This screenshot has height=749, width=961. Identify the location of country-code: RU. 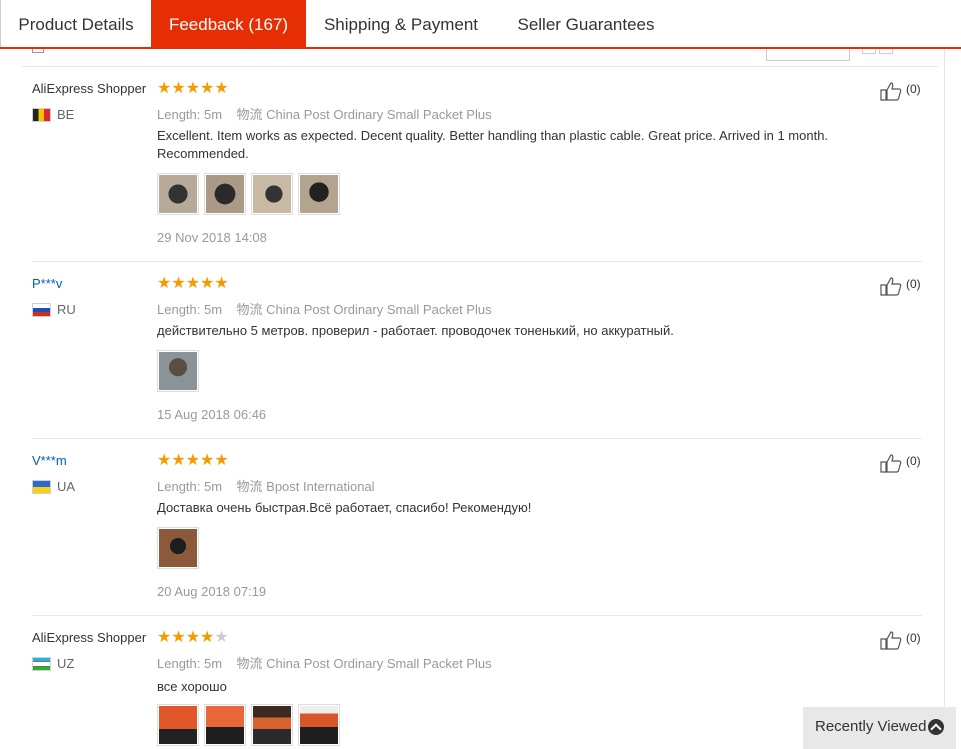
(66, 309).